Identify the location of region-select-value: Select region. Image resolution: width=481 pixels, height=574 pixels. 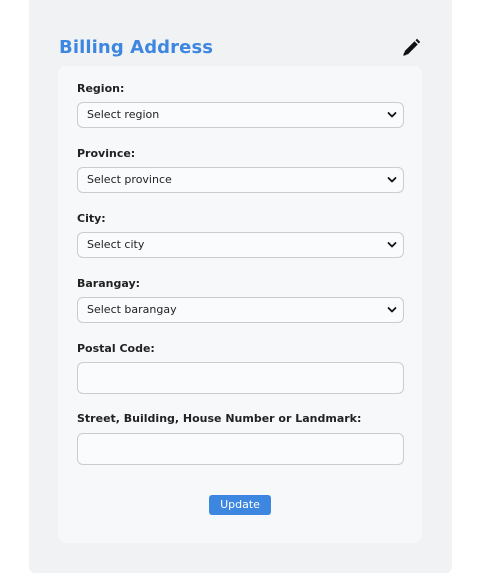
(123, 114).